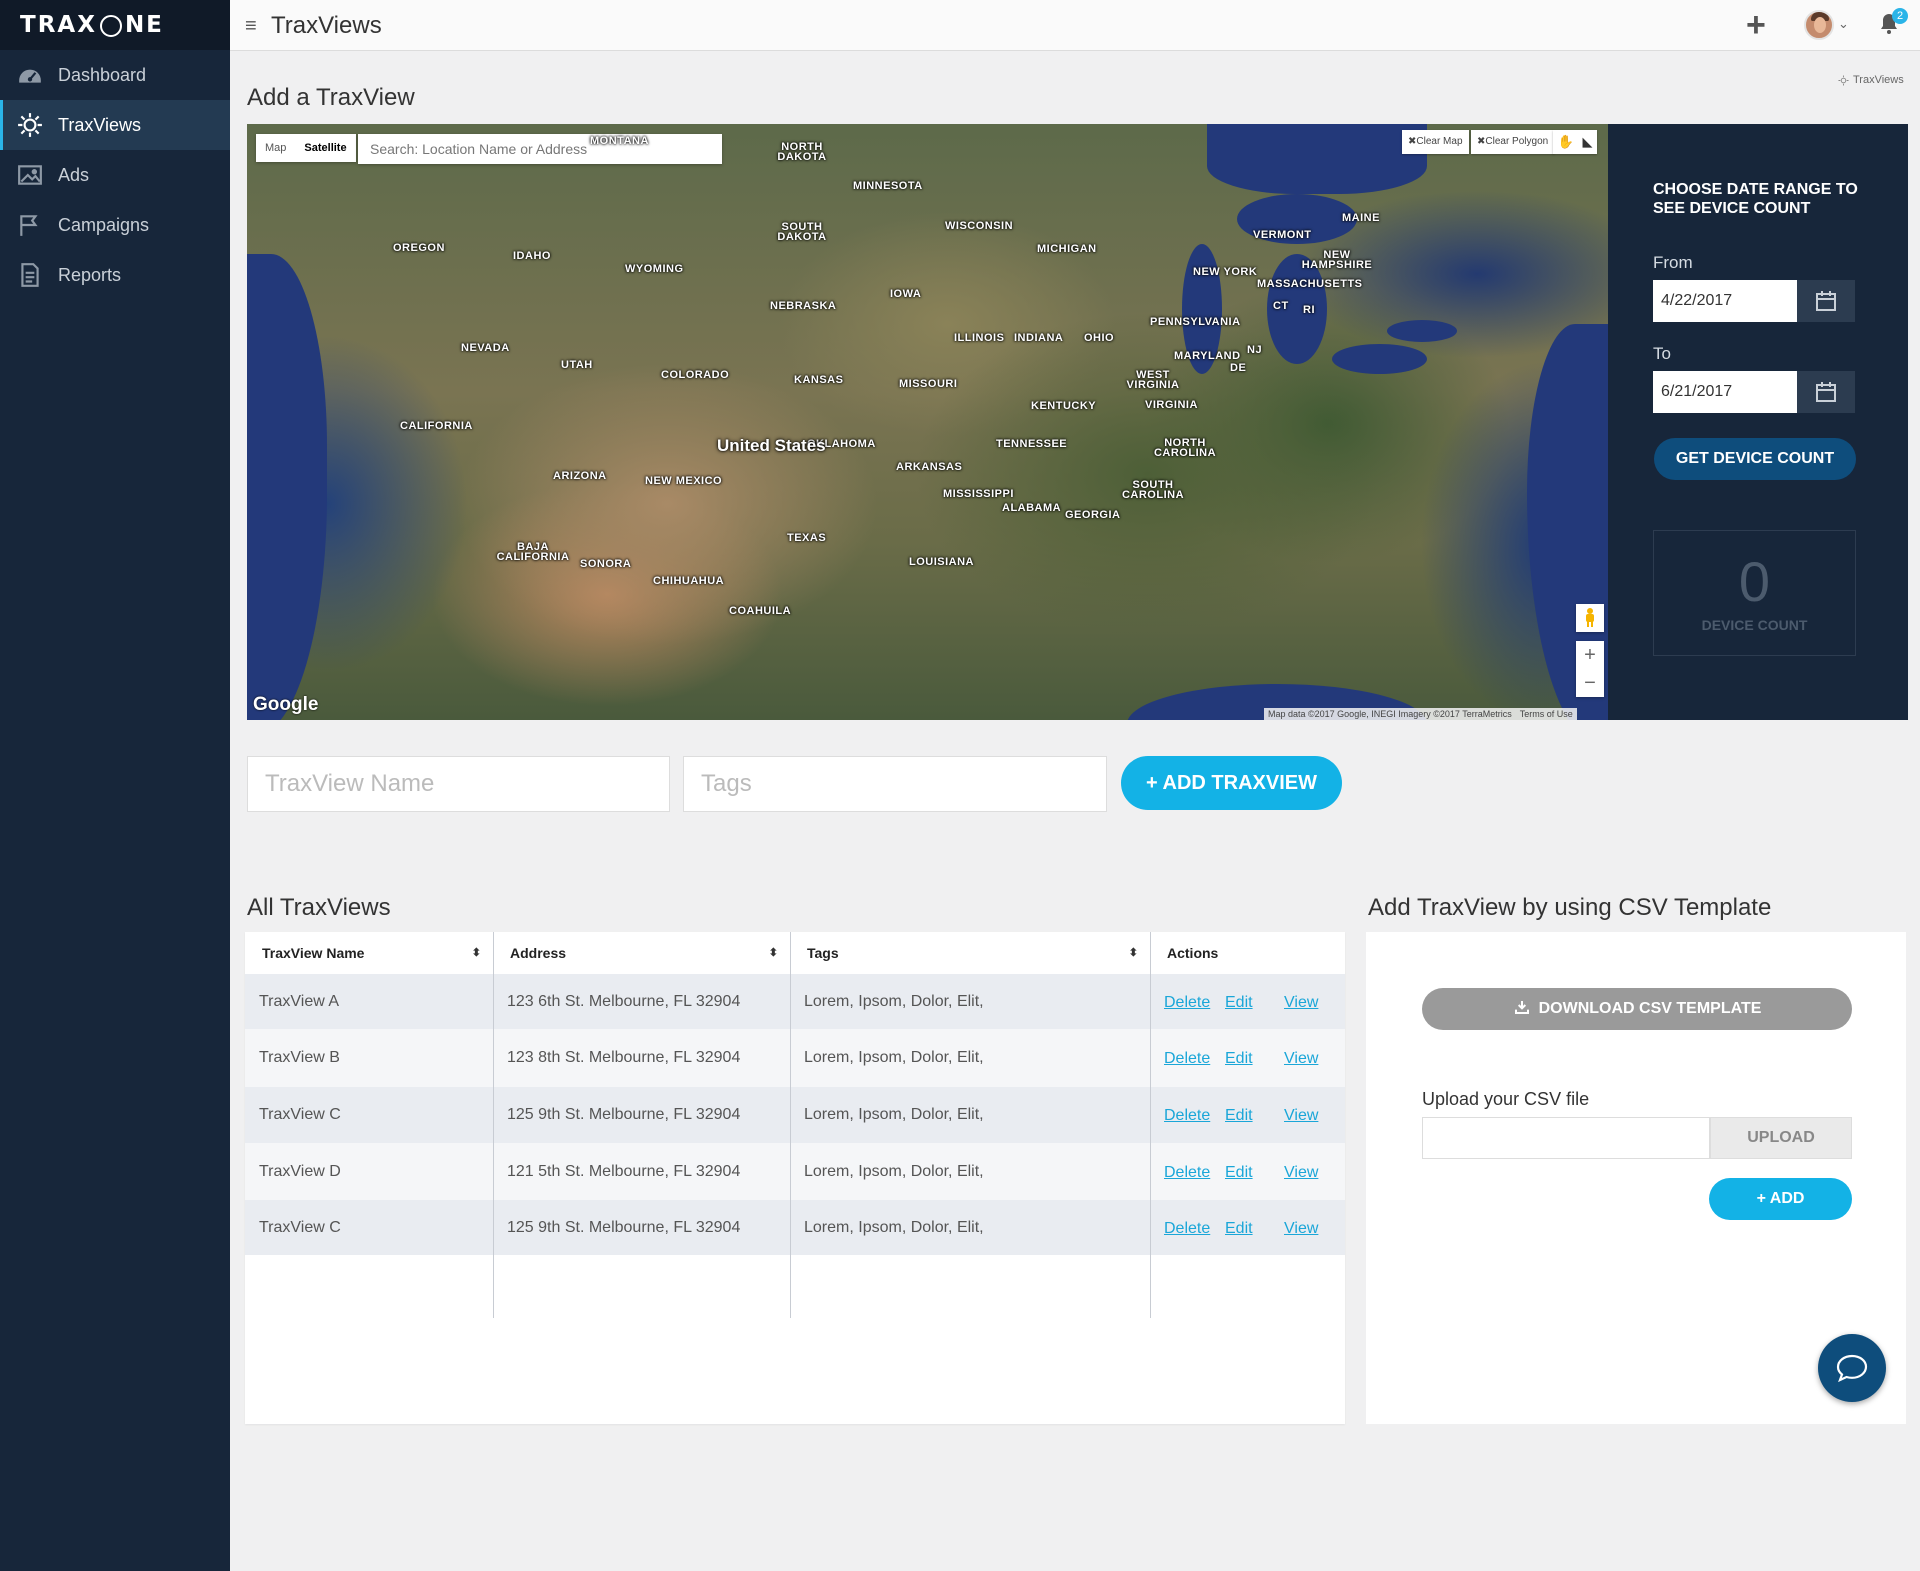  Describe the element at coordinates (894, 1171) in the screenshot. I see `cell-tags: Lorem, Ipsom, Dolor, Elit,` at that location.